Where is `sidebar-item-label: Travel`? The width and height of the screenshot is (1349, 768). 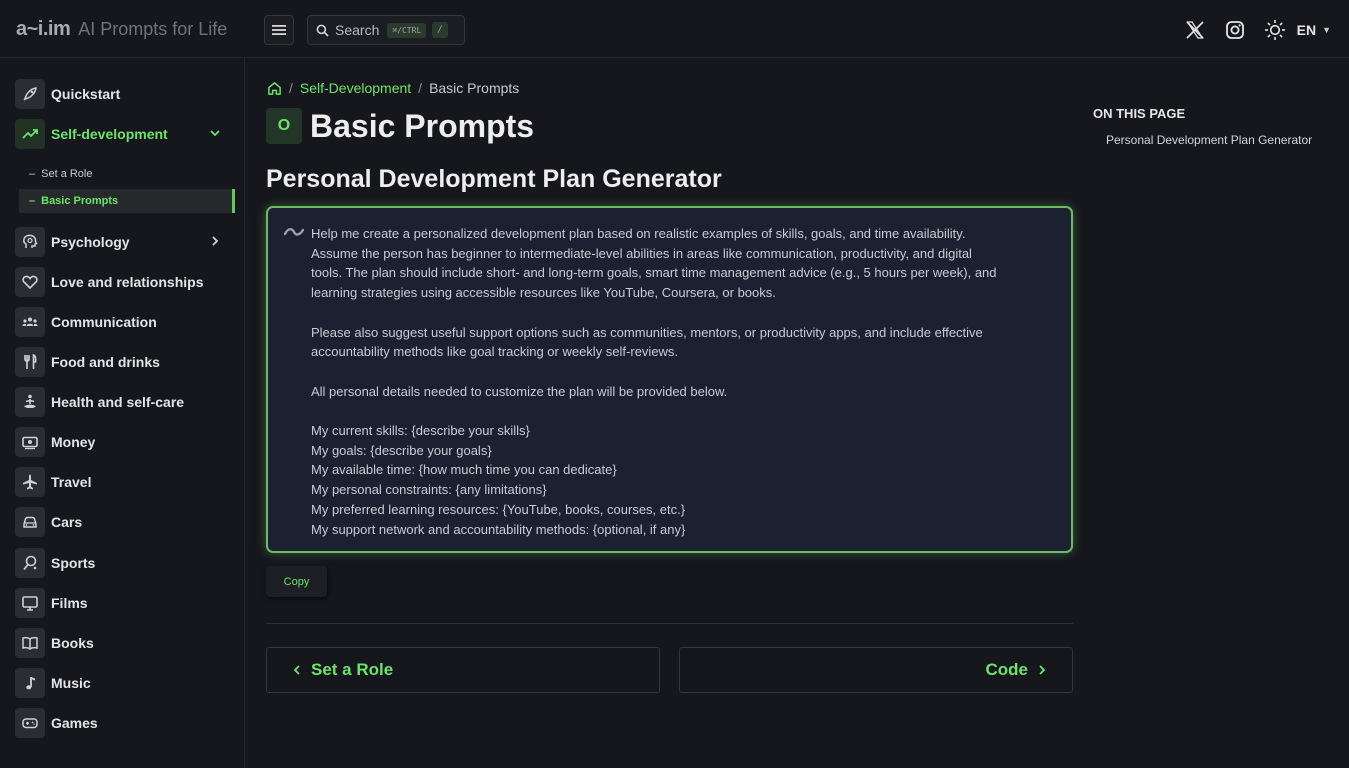 sidebar-item-label: Travel is located at coordinates (71, 482).